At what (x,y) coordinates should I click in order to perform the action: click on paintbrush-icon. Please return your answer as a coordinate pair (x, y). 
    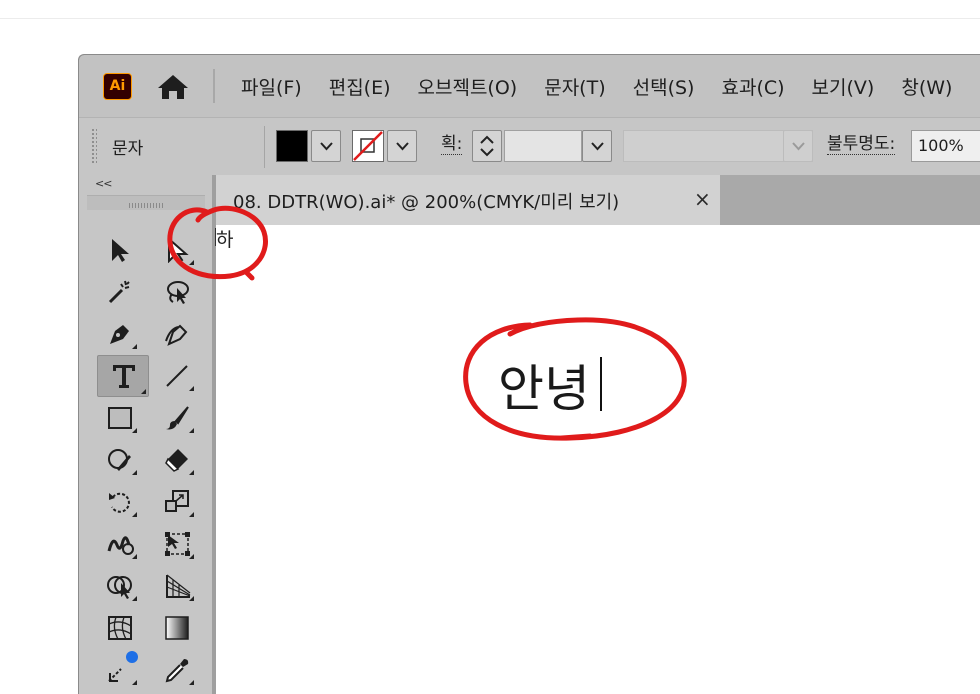
    Looking at the image, I should click on (177, 418).